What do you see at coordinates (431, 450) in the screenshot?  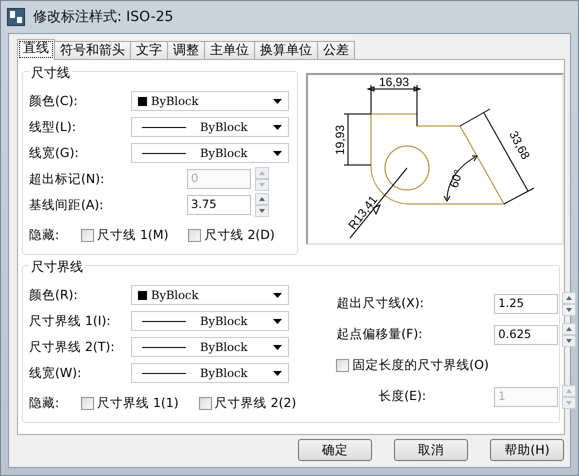 I see `dialog-button: 取消` at bounding box center [431, 450].